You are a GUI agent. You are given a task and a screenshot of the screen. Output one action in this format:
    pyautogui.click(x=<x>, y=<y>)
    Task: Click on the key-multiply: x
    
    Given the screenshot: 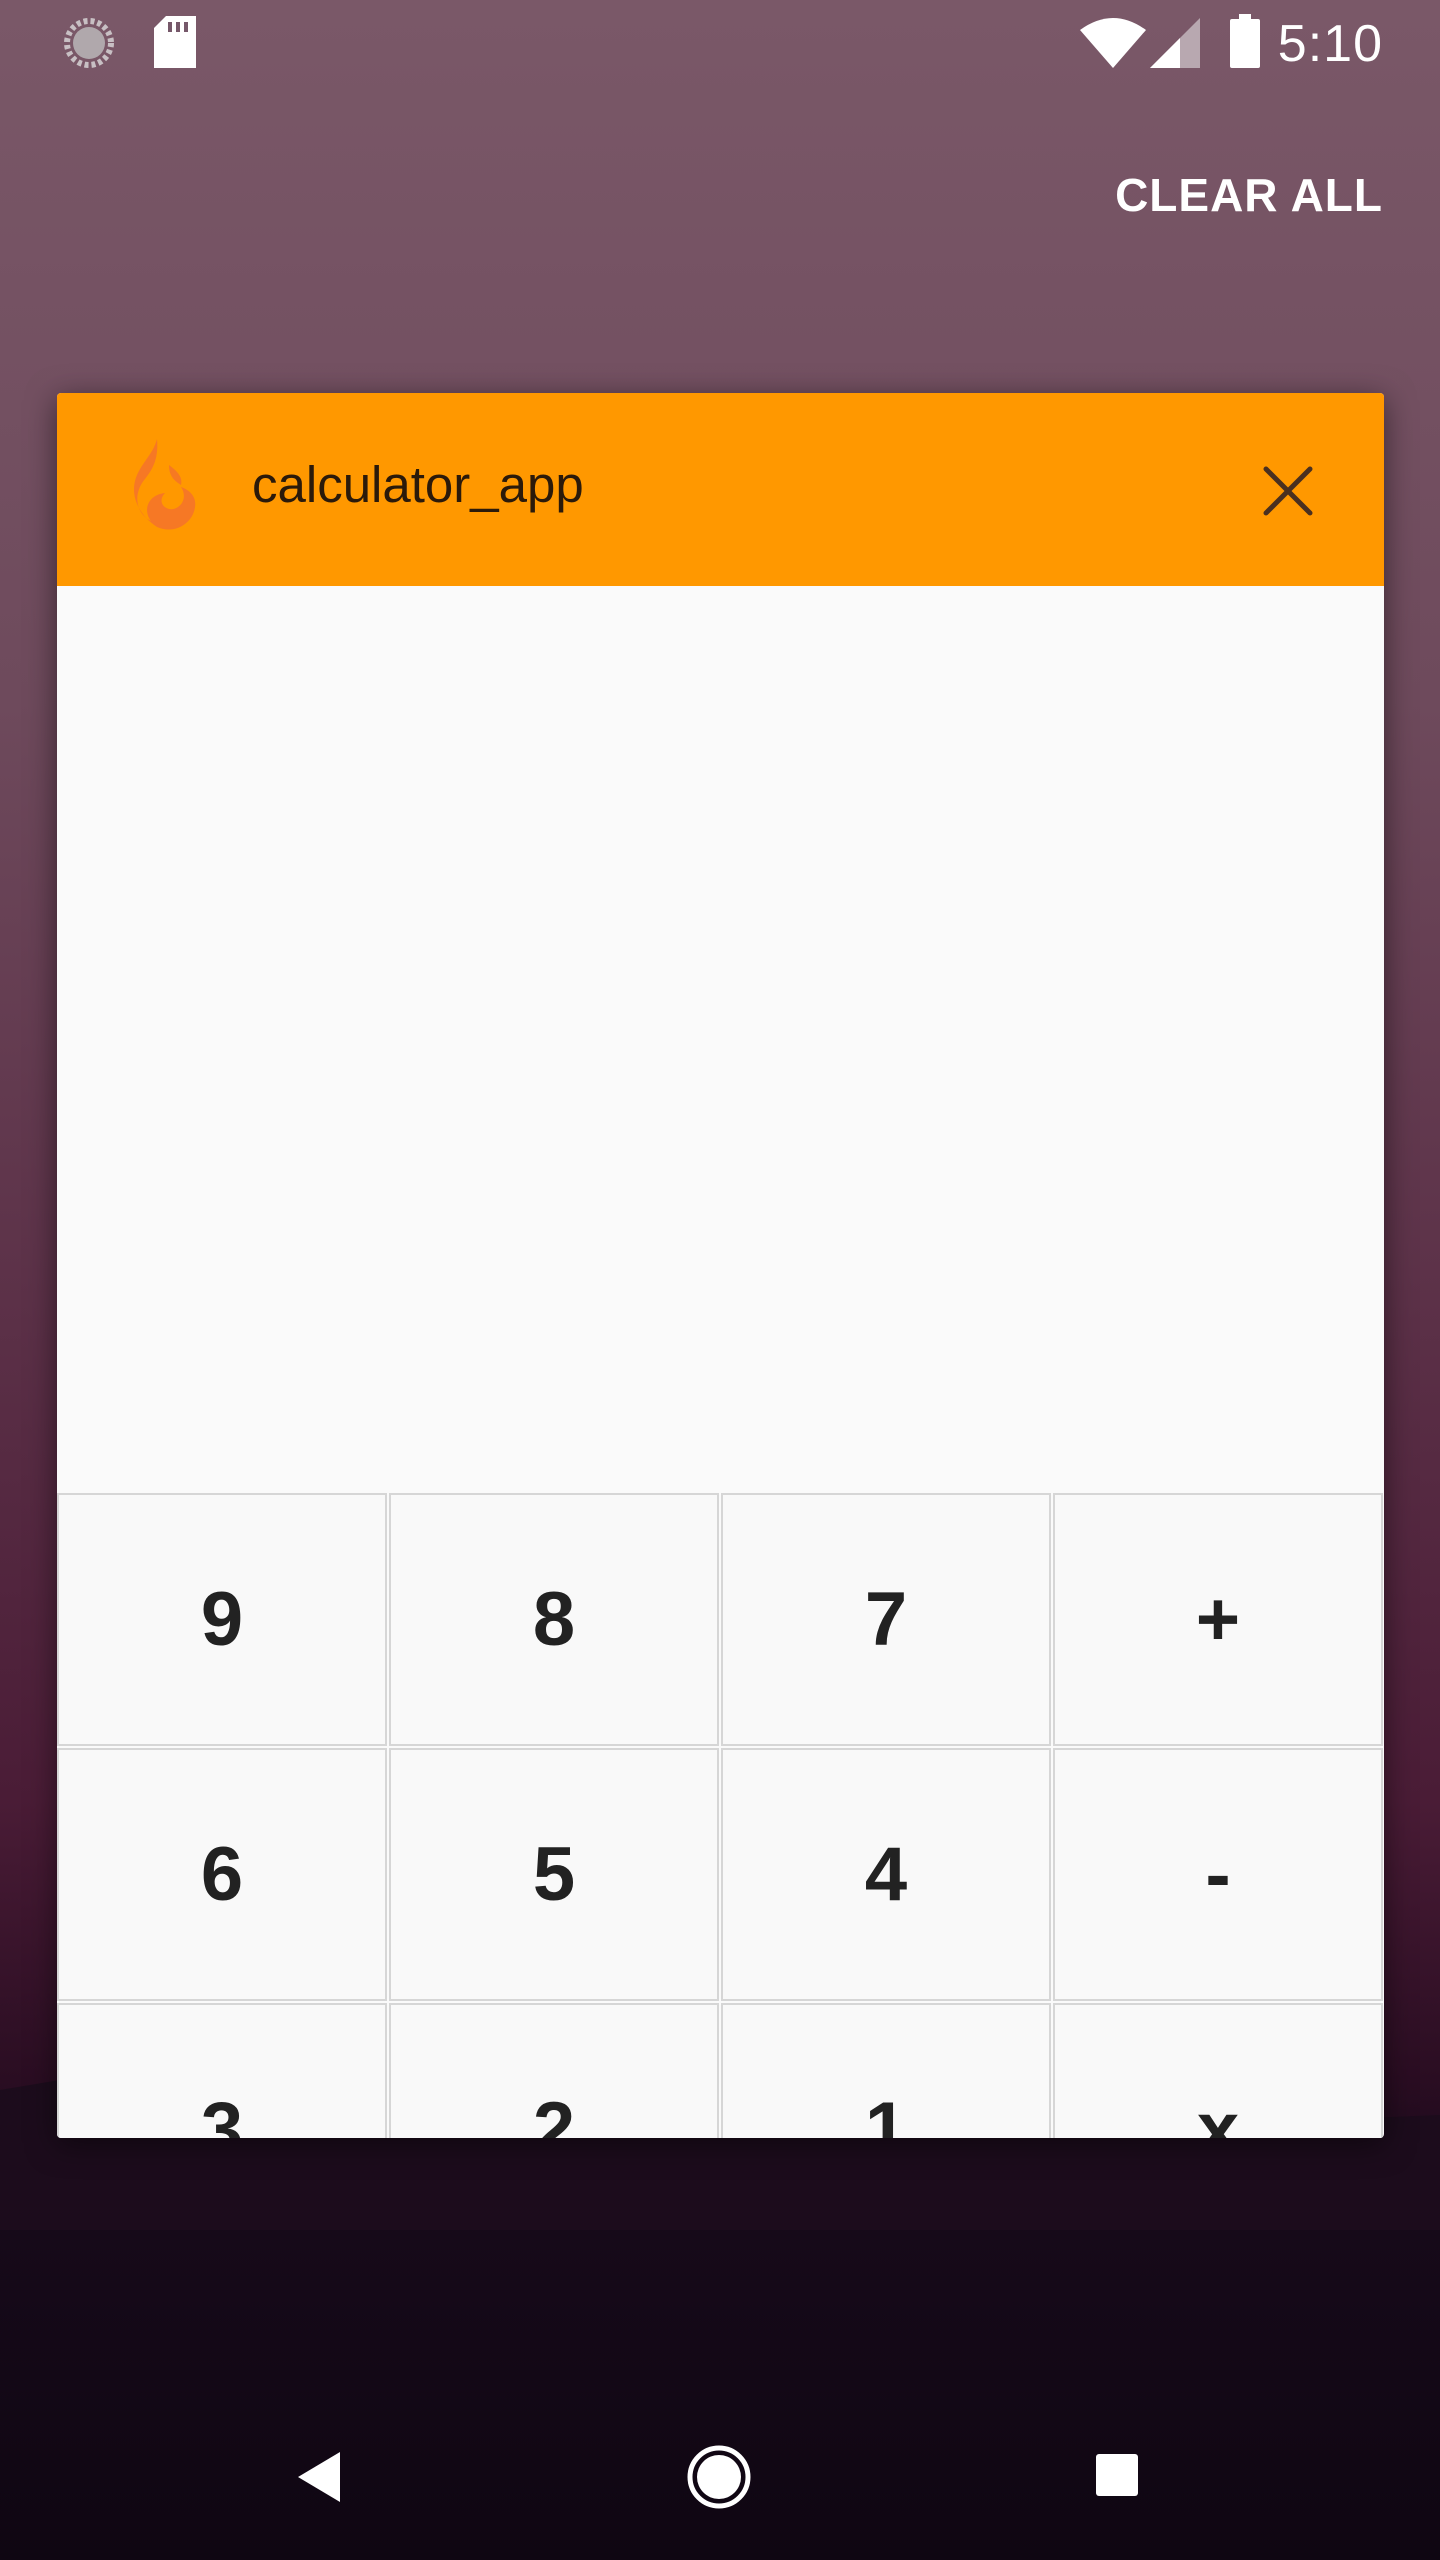 What is the action you would take?
    pyautogui.click(x=1218, y=2070)
    